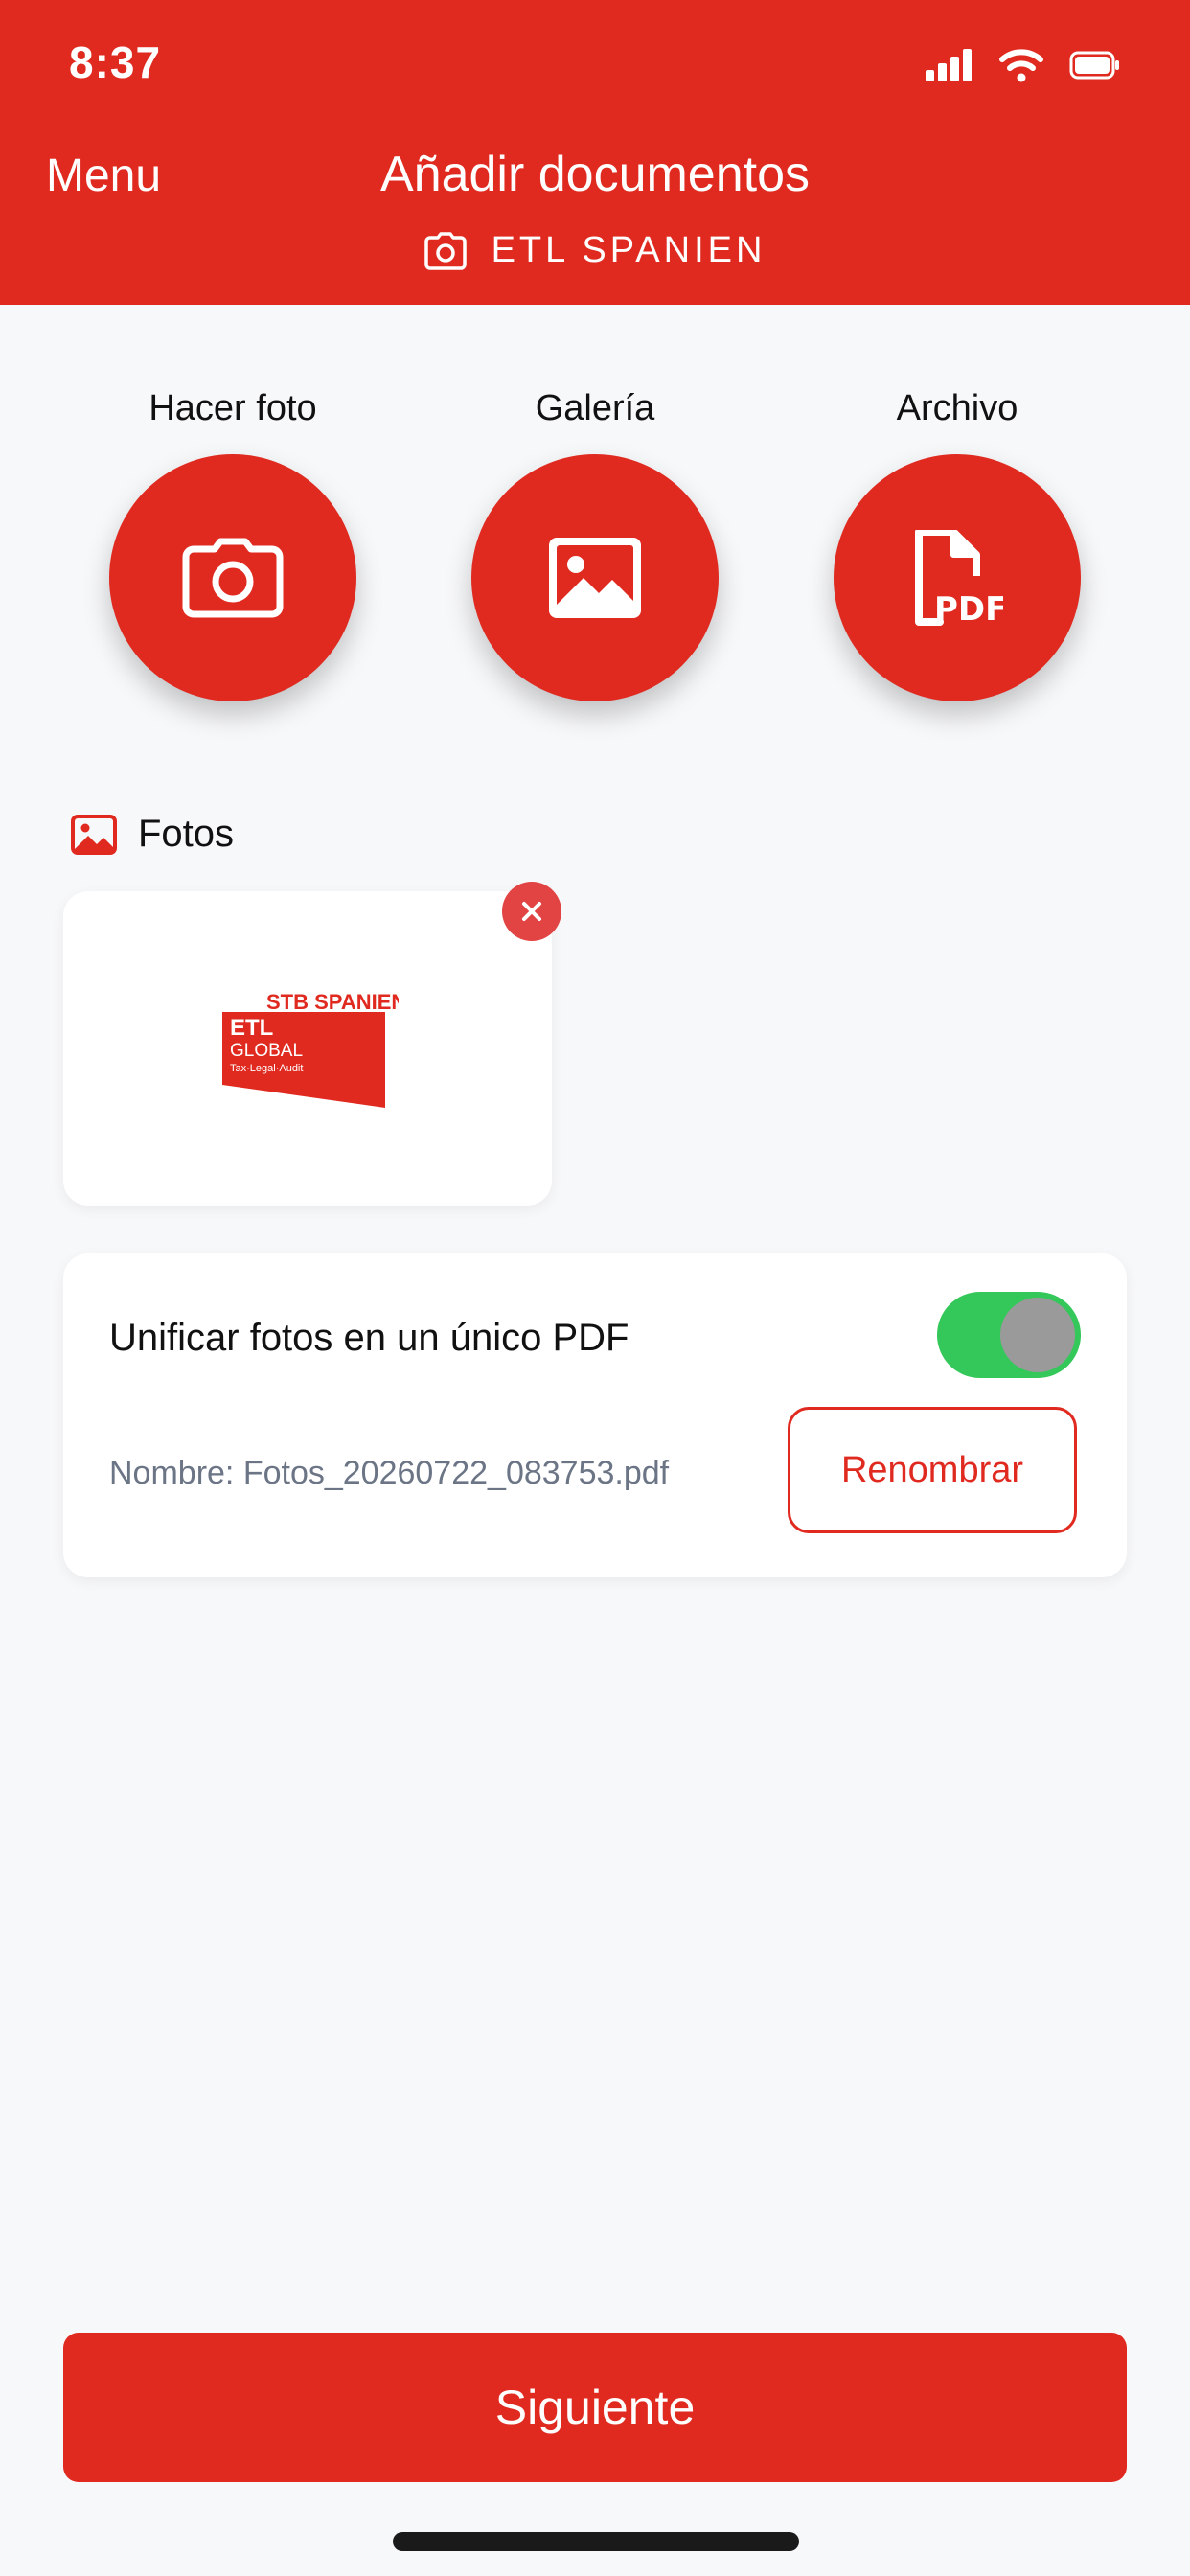  What do you see at coordinates (1038, 1335) in the screenshot?
I see `toggle-knob` at bounding box center [1038, 1335].